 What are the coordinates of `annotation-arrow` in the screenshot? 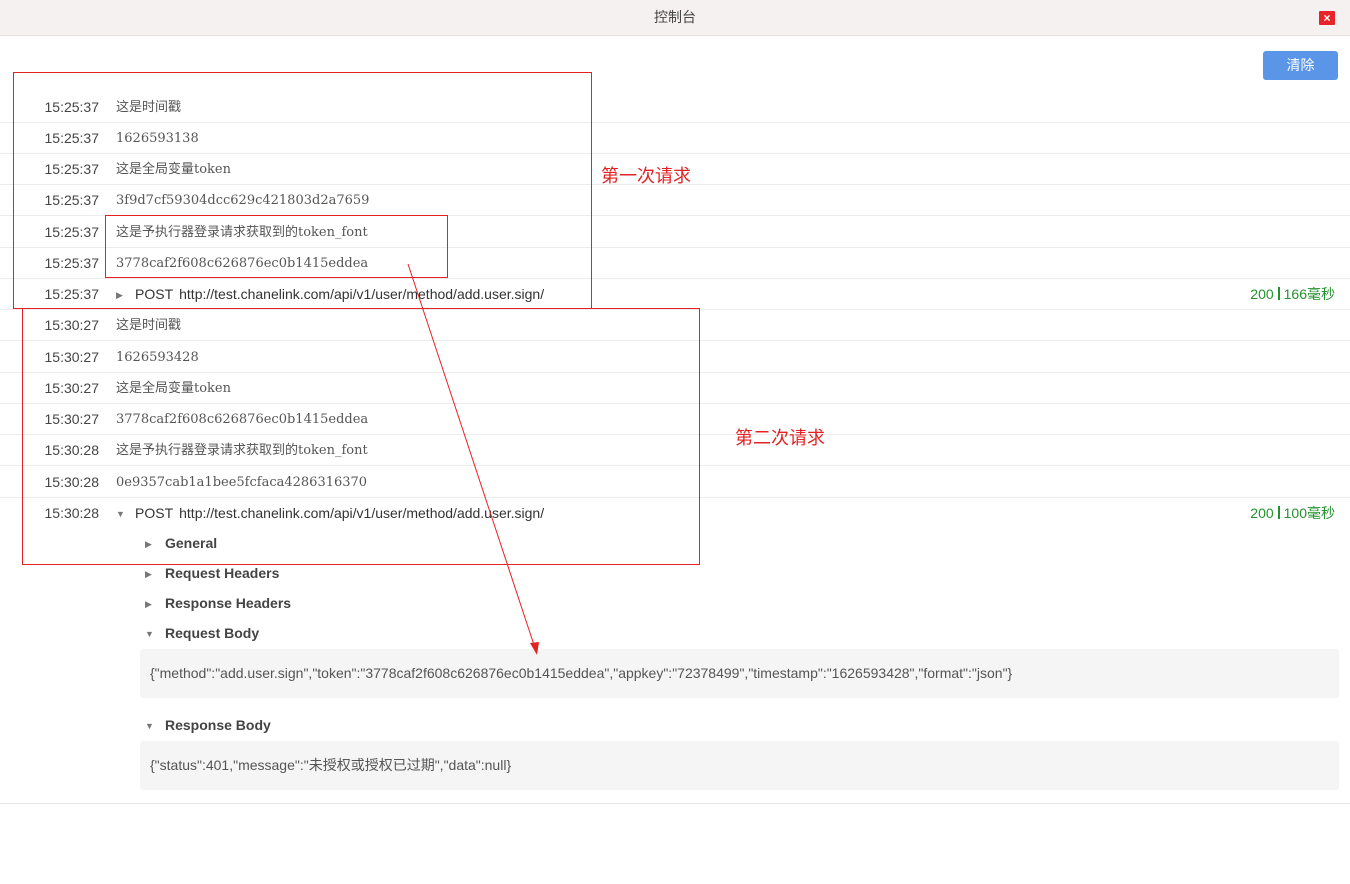 It's located at (473, 459).